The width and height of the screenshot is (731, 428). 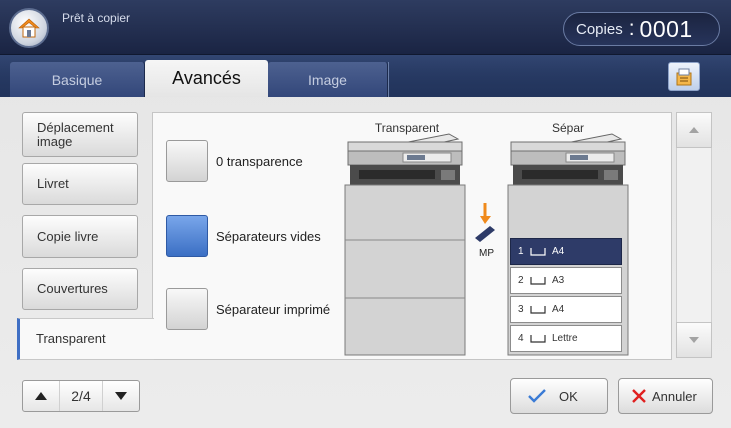 I want to click on option-printed-separator-label: Séparateur imprimé, so click(x=273, y=309).